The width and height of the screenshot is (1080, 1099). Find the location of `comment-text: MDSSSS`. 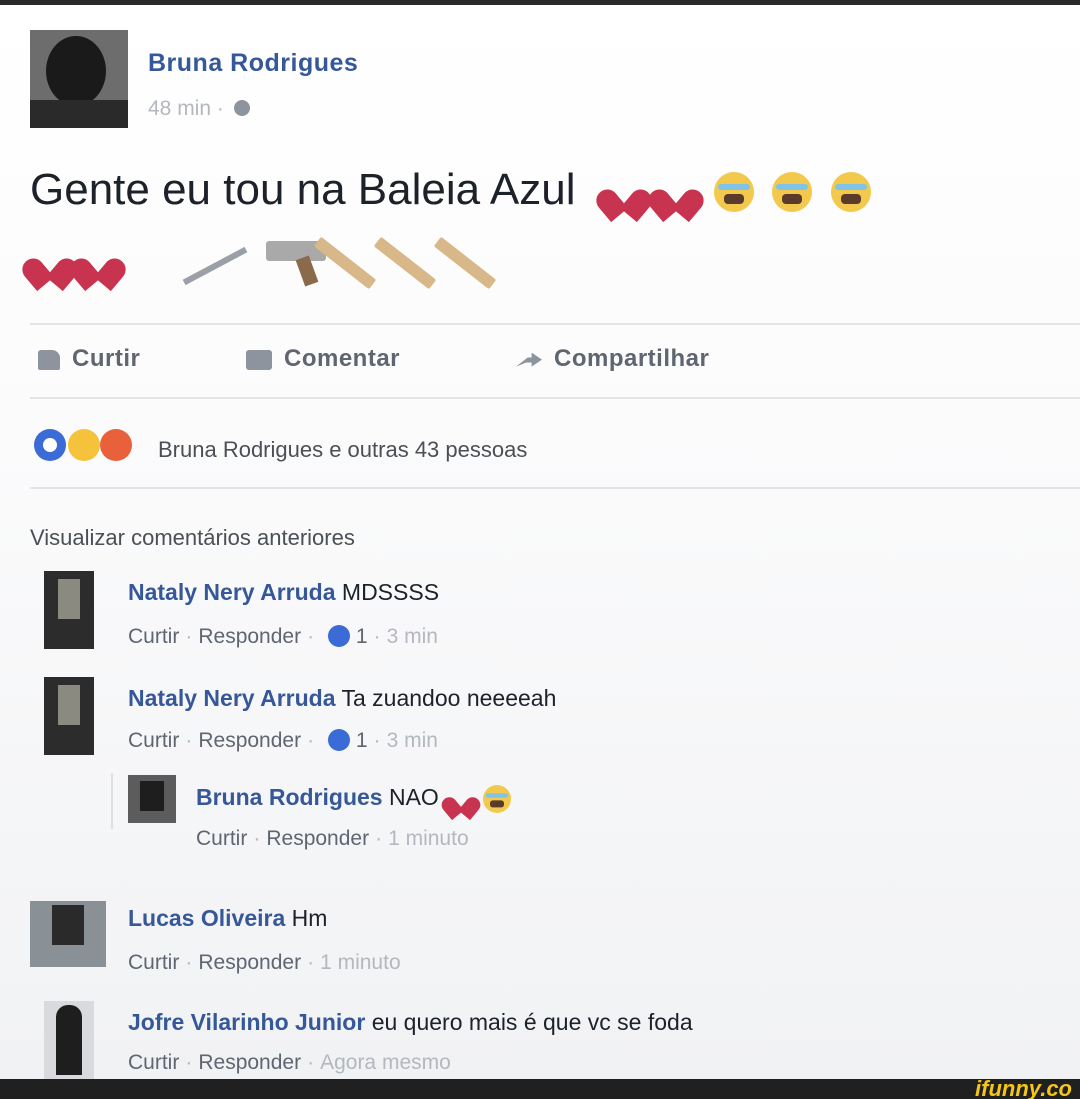

comment-text: MDSSSS is located at coordinates (390, 592).